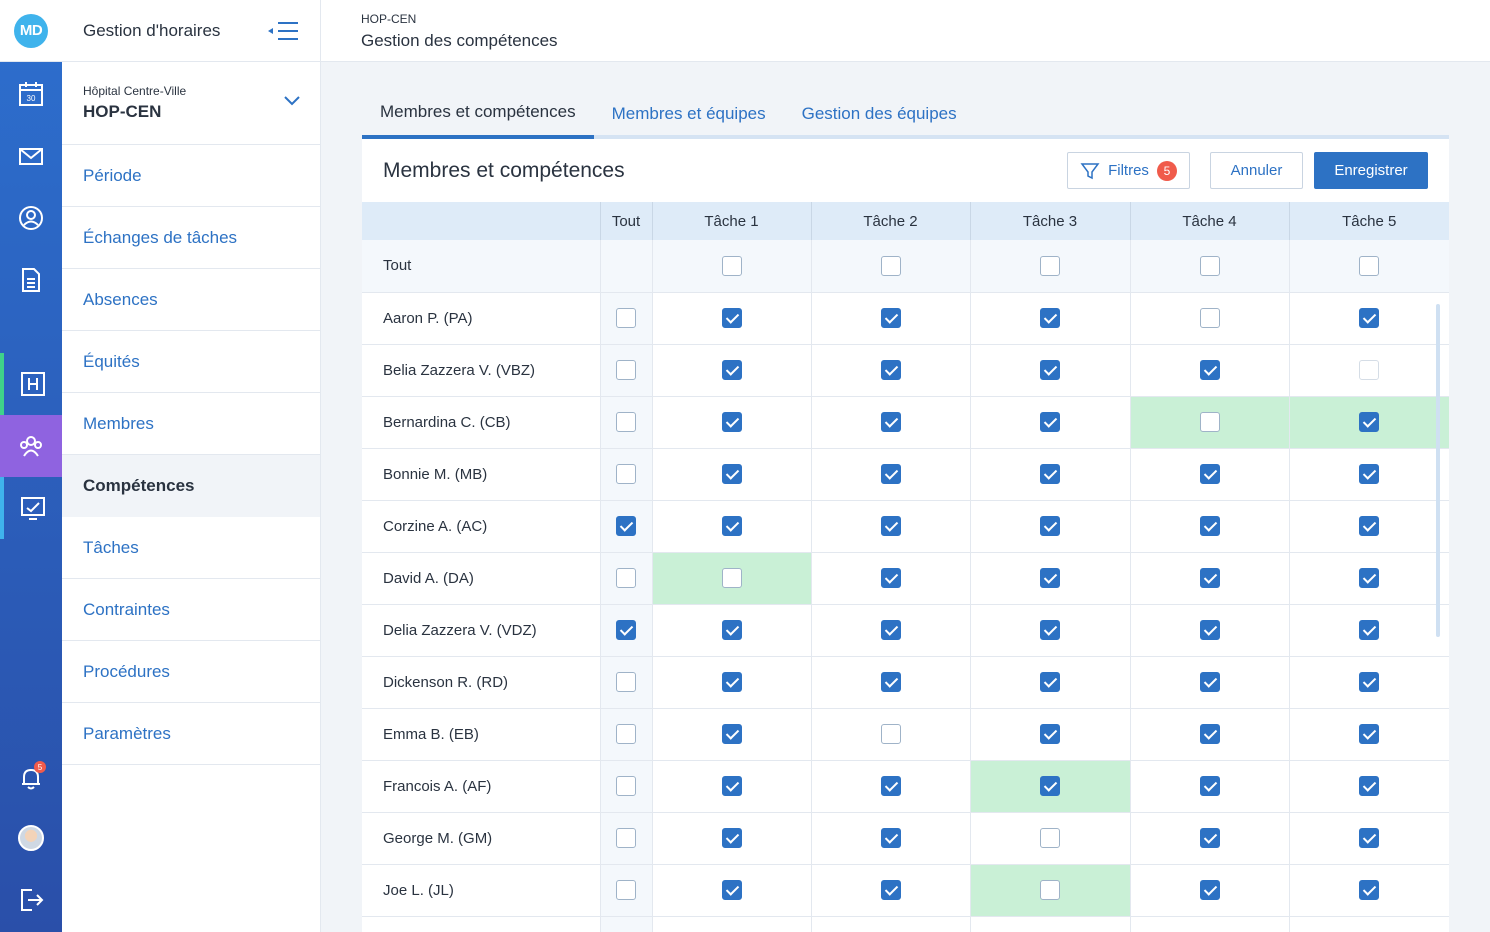 Image resolution: width=1490 pixels, height=932 pixels. Describe the element at coordinates (31, 778) in the screenshot. I see `rail-notifications: 5` at that location.